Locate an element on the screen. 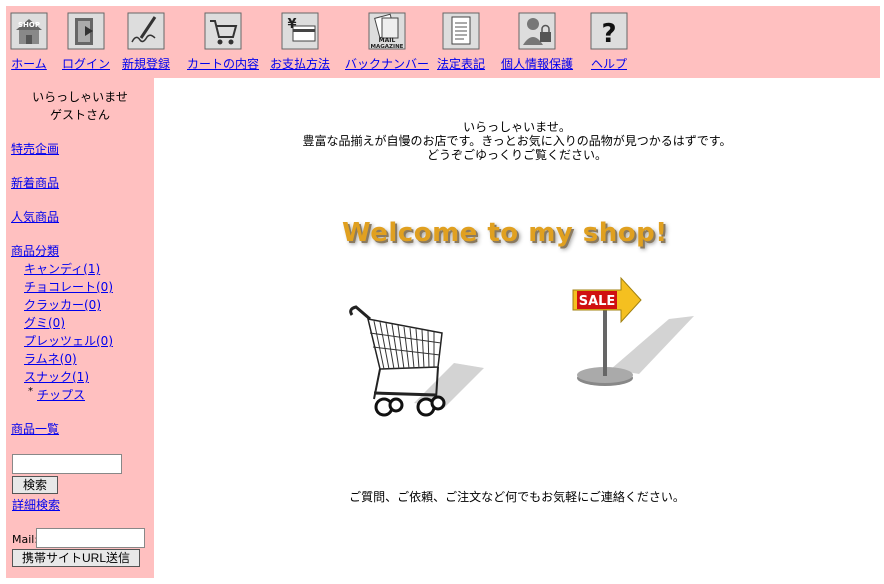 The height and width of the screenshot is (584, 884). category-chocolate: チョコレート(0) is located at coordinates (68, 286).